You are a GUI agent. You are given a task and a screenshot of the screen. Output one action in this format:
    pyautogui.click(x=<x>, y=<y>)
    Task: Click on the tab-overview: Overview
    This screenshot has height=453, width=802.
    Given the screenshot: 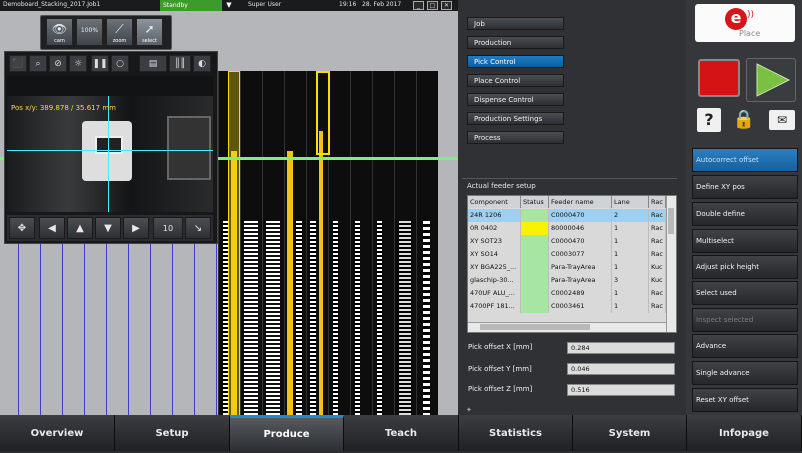 What is the action you would take?
    pyautogui.click(x=57, y=433)
    